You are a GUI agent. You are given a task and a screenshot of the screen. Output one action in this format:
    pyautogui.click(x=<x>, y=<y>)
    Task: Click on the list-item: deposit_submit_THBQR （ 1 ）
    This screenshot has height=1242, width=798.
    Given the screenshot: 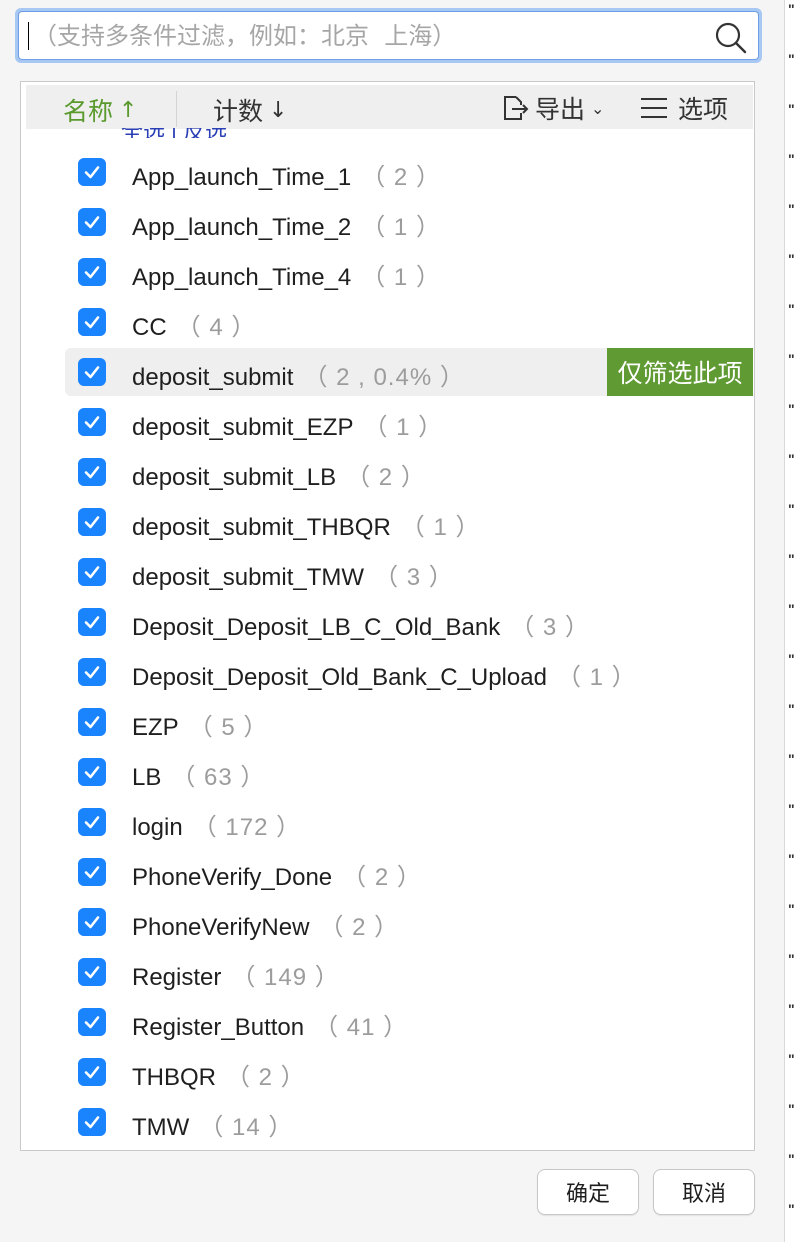 What is the action you would take?
    pyautogui.click(x=409, y=522)
    